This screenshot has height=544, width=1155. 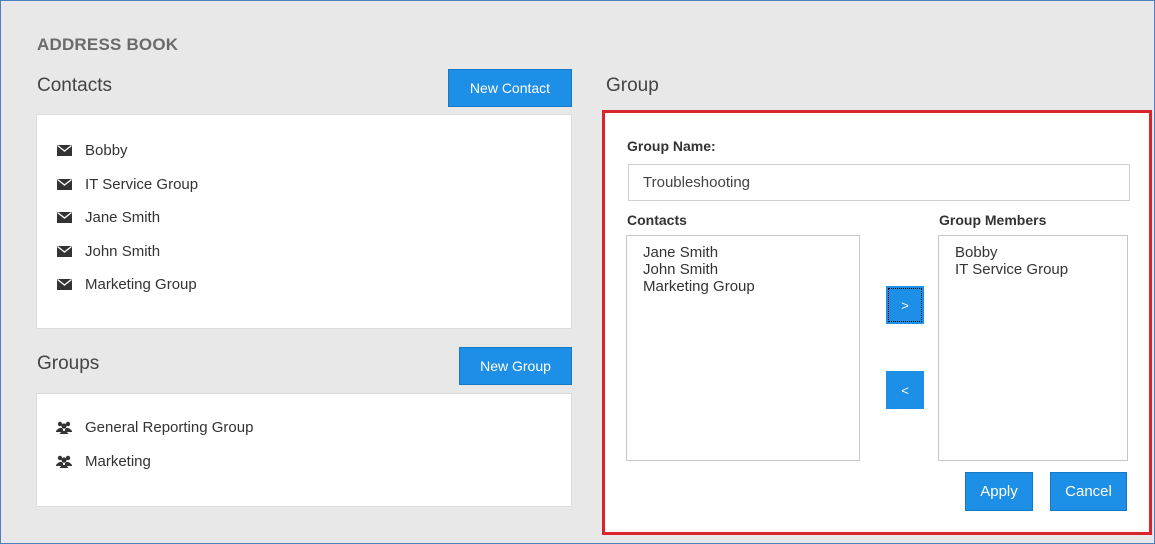 I want to click on contact-name: Bobby, so click(x=106, y=151).